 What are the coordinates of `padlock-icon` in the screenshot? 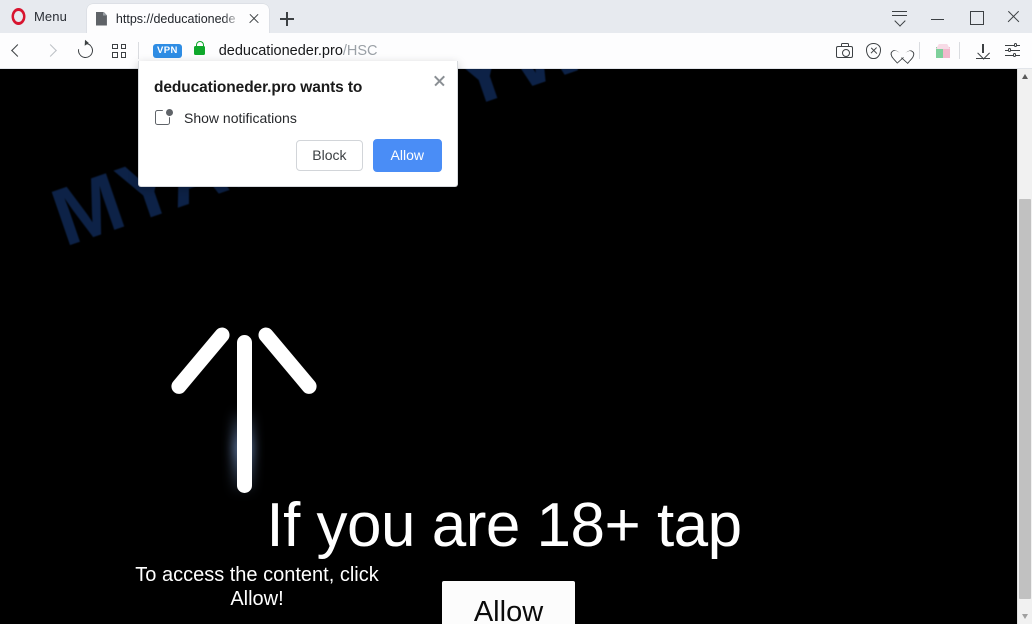 It's located at (199, 48).